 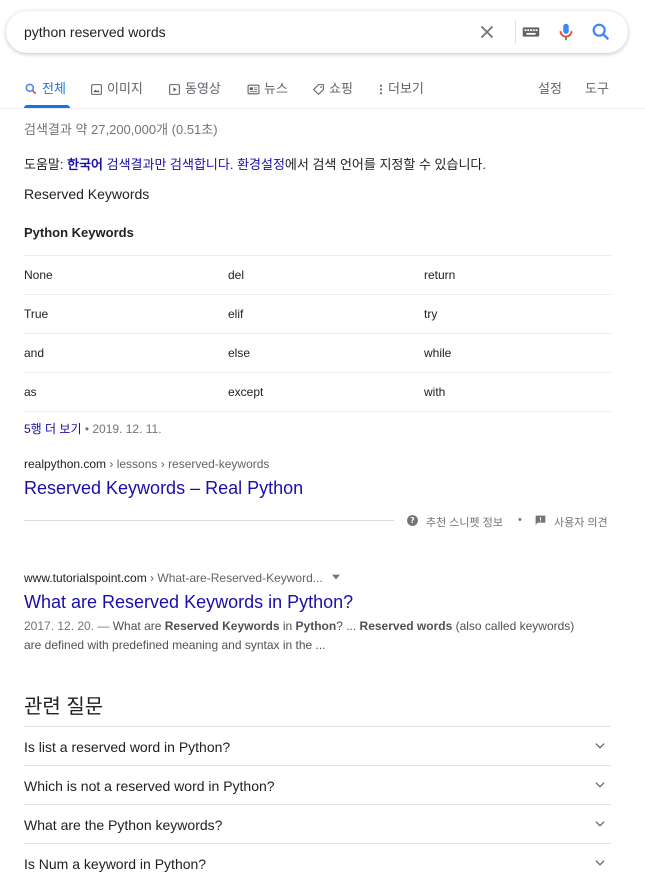 I want to click on more-rows: 5행 더 보기 • 2019. 12. 11., so click(x=93, y=428).